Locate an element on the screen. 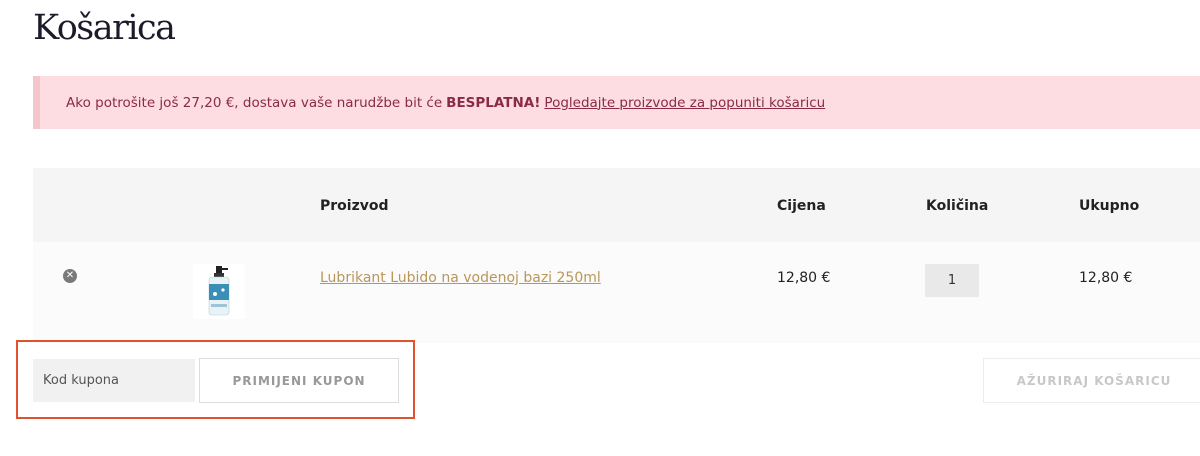 The height and width of the screenshot is (456, 1200). header-total: Ukupno is located at coordinates (1109, 206).